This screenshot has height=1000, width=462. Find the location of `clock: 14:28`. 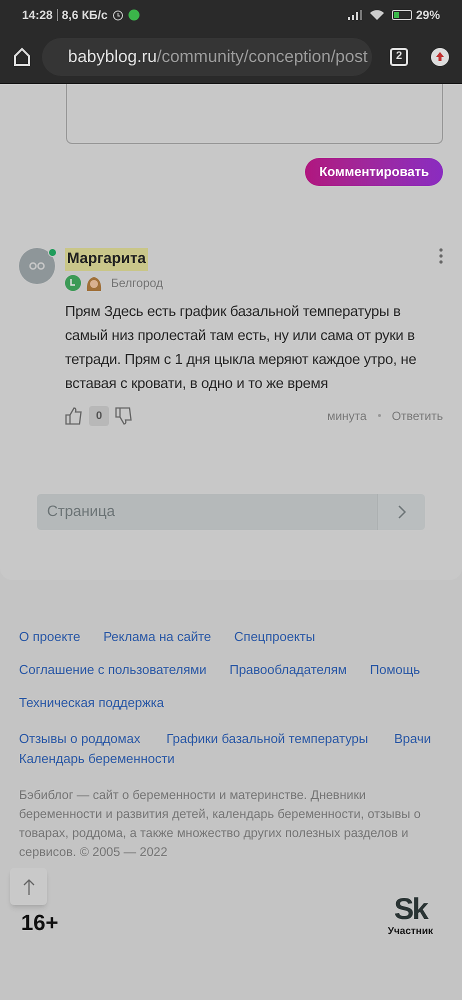

clock: 14:28 is located at coordinates (37, 15).